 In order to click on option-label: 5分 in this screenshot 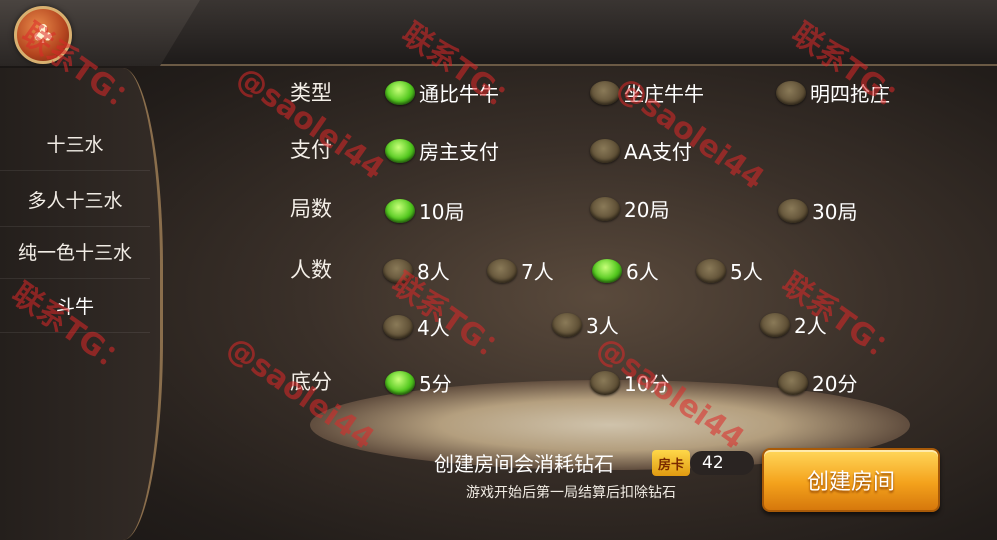, I will do `click(435, 384)`.